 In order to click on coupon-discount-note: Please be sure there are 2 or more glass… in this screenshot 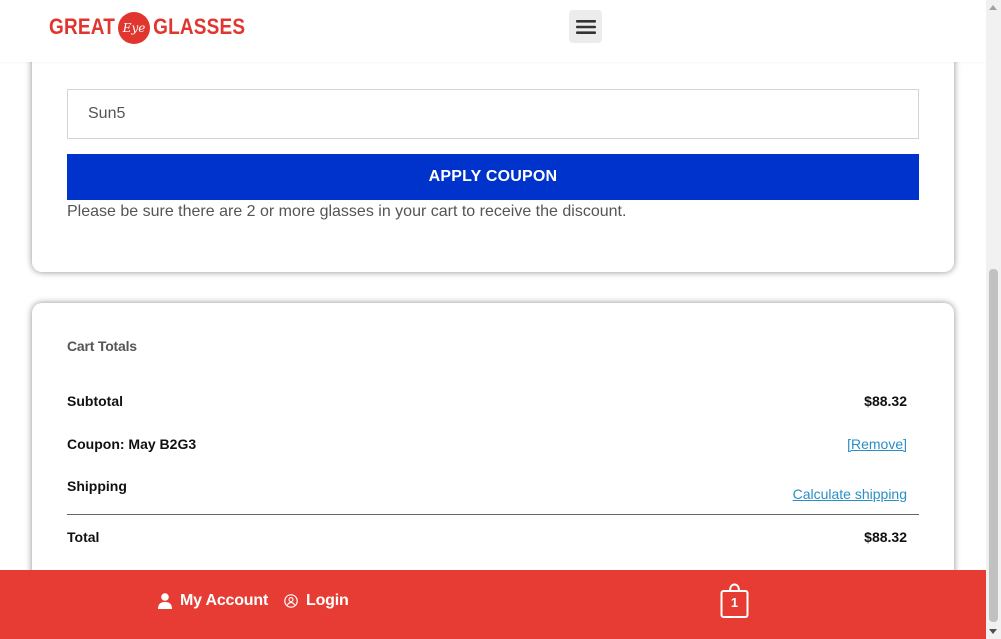, I will do `click(347, 211)`.